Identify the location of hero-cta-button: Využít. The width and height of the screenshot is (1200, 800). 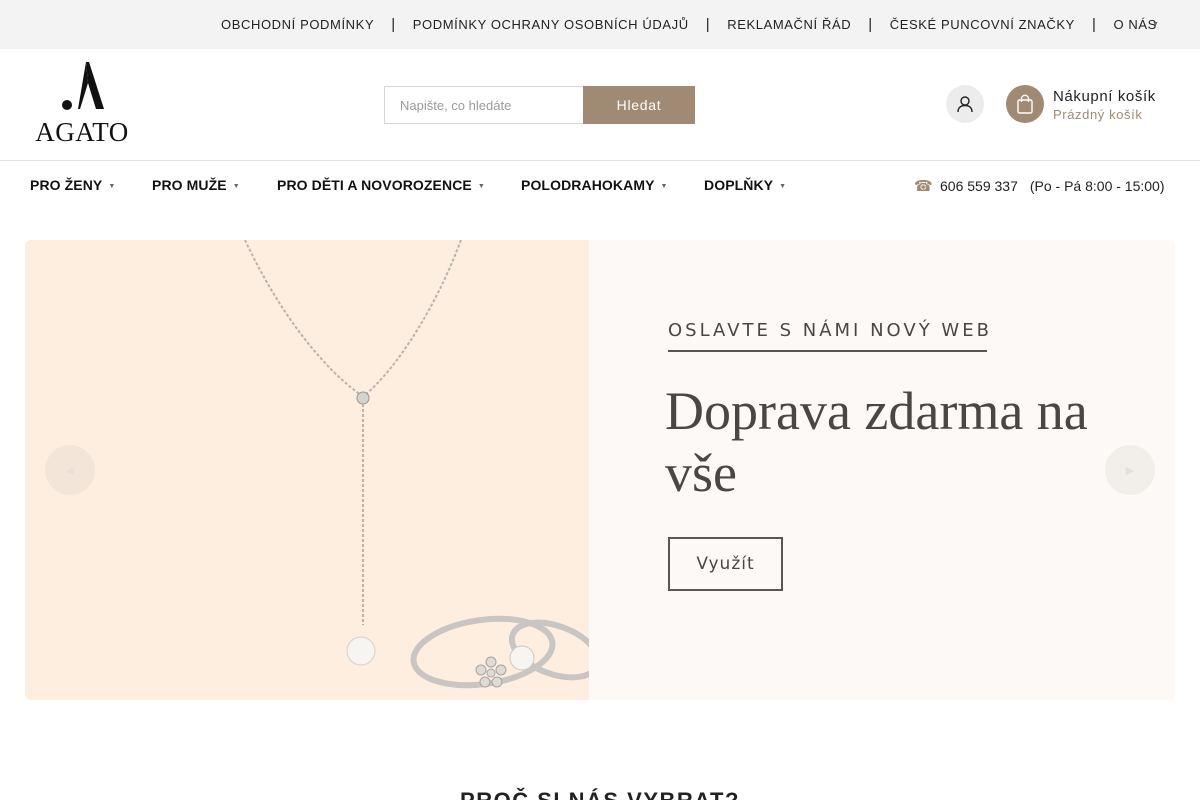
(725, 564).